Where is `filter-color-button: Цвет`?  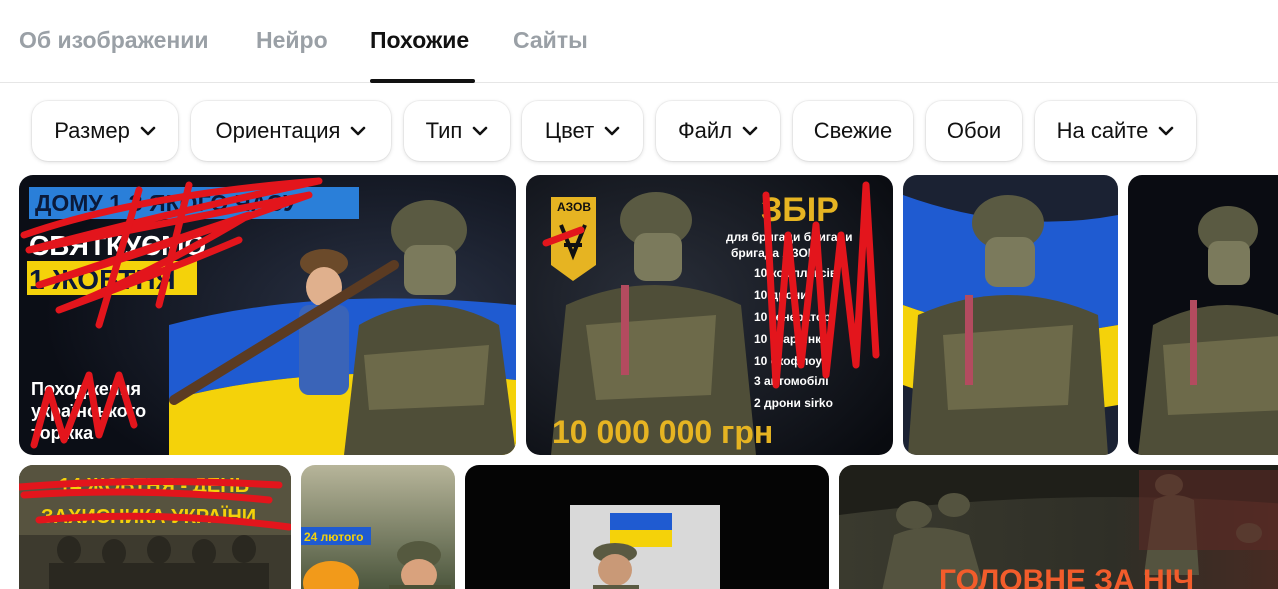 filter-color-button: Цвет is located at coordinates (582, 131).